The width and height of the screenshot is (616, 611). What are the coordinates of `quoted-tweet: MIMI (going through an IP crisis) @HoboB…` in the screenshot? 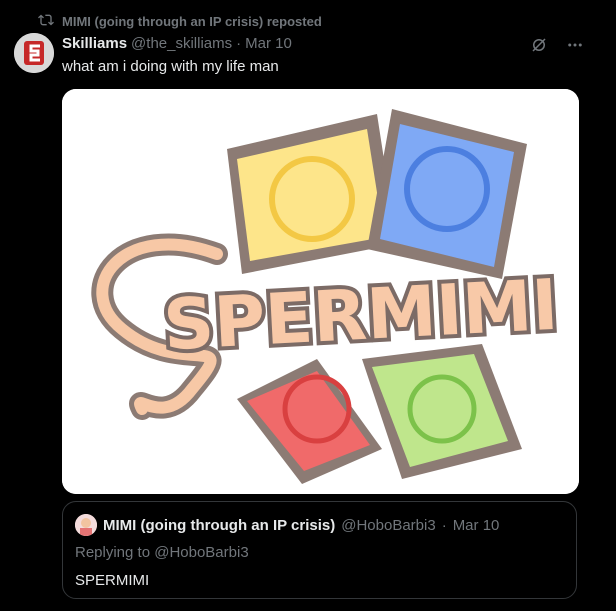 It's located at (319, 550).